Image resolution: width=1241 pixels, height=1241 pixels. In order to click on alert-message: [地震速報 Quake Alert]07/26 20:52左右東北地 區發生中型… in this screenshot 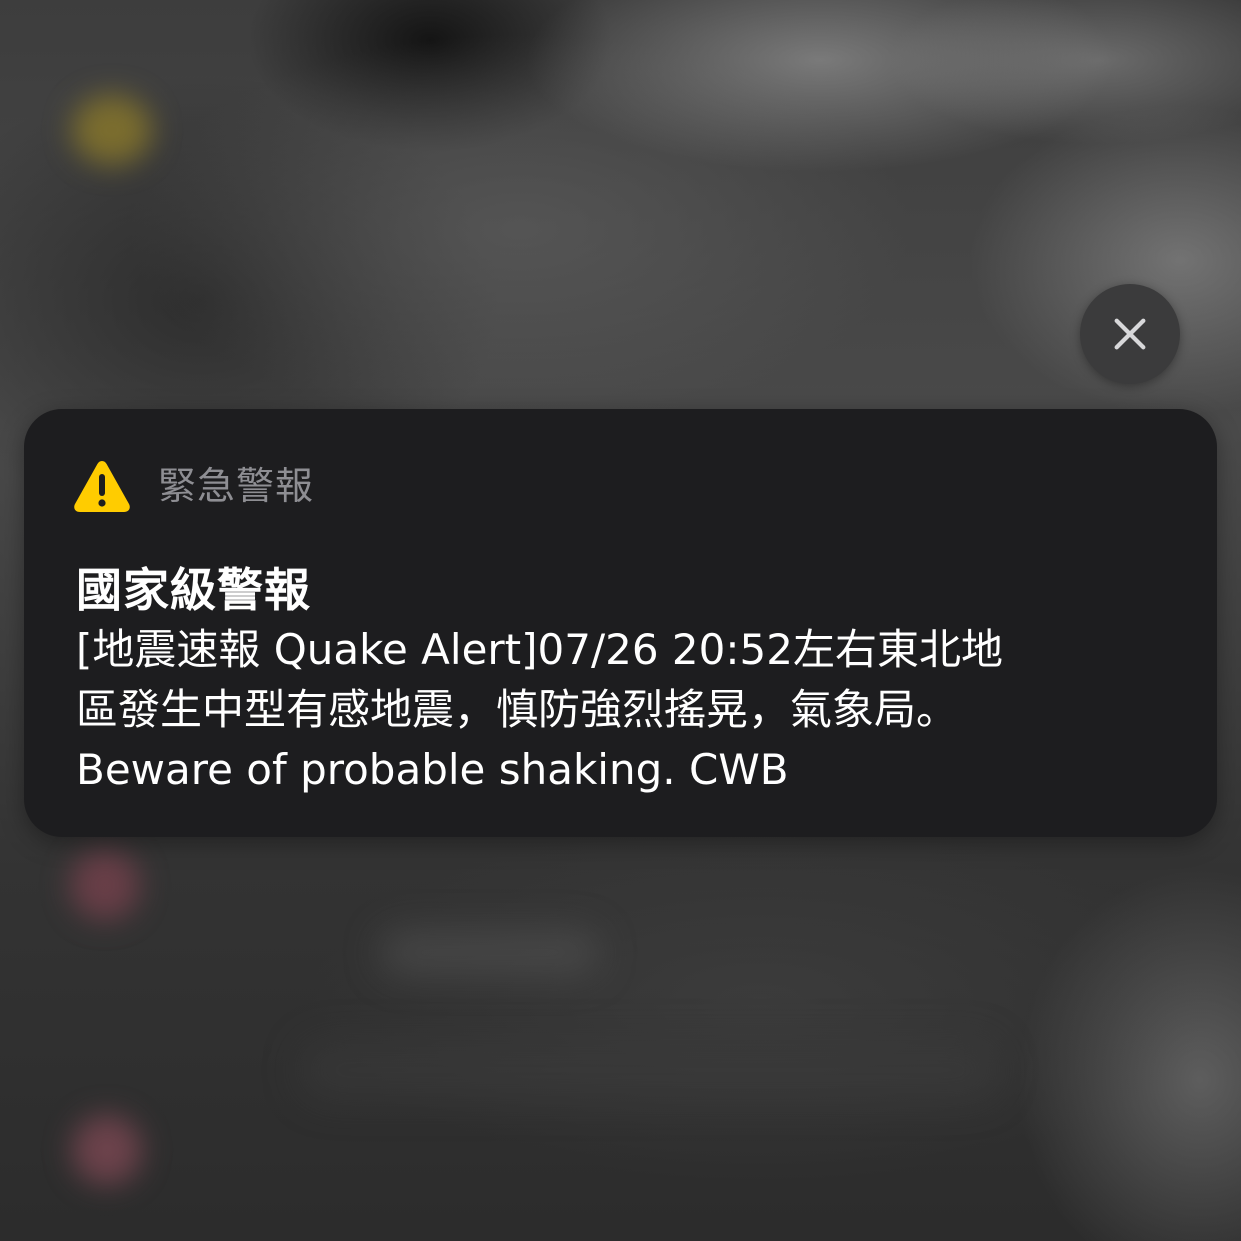, I will do `click(626, 710)`.